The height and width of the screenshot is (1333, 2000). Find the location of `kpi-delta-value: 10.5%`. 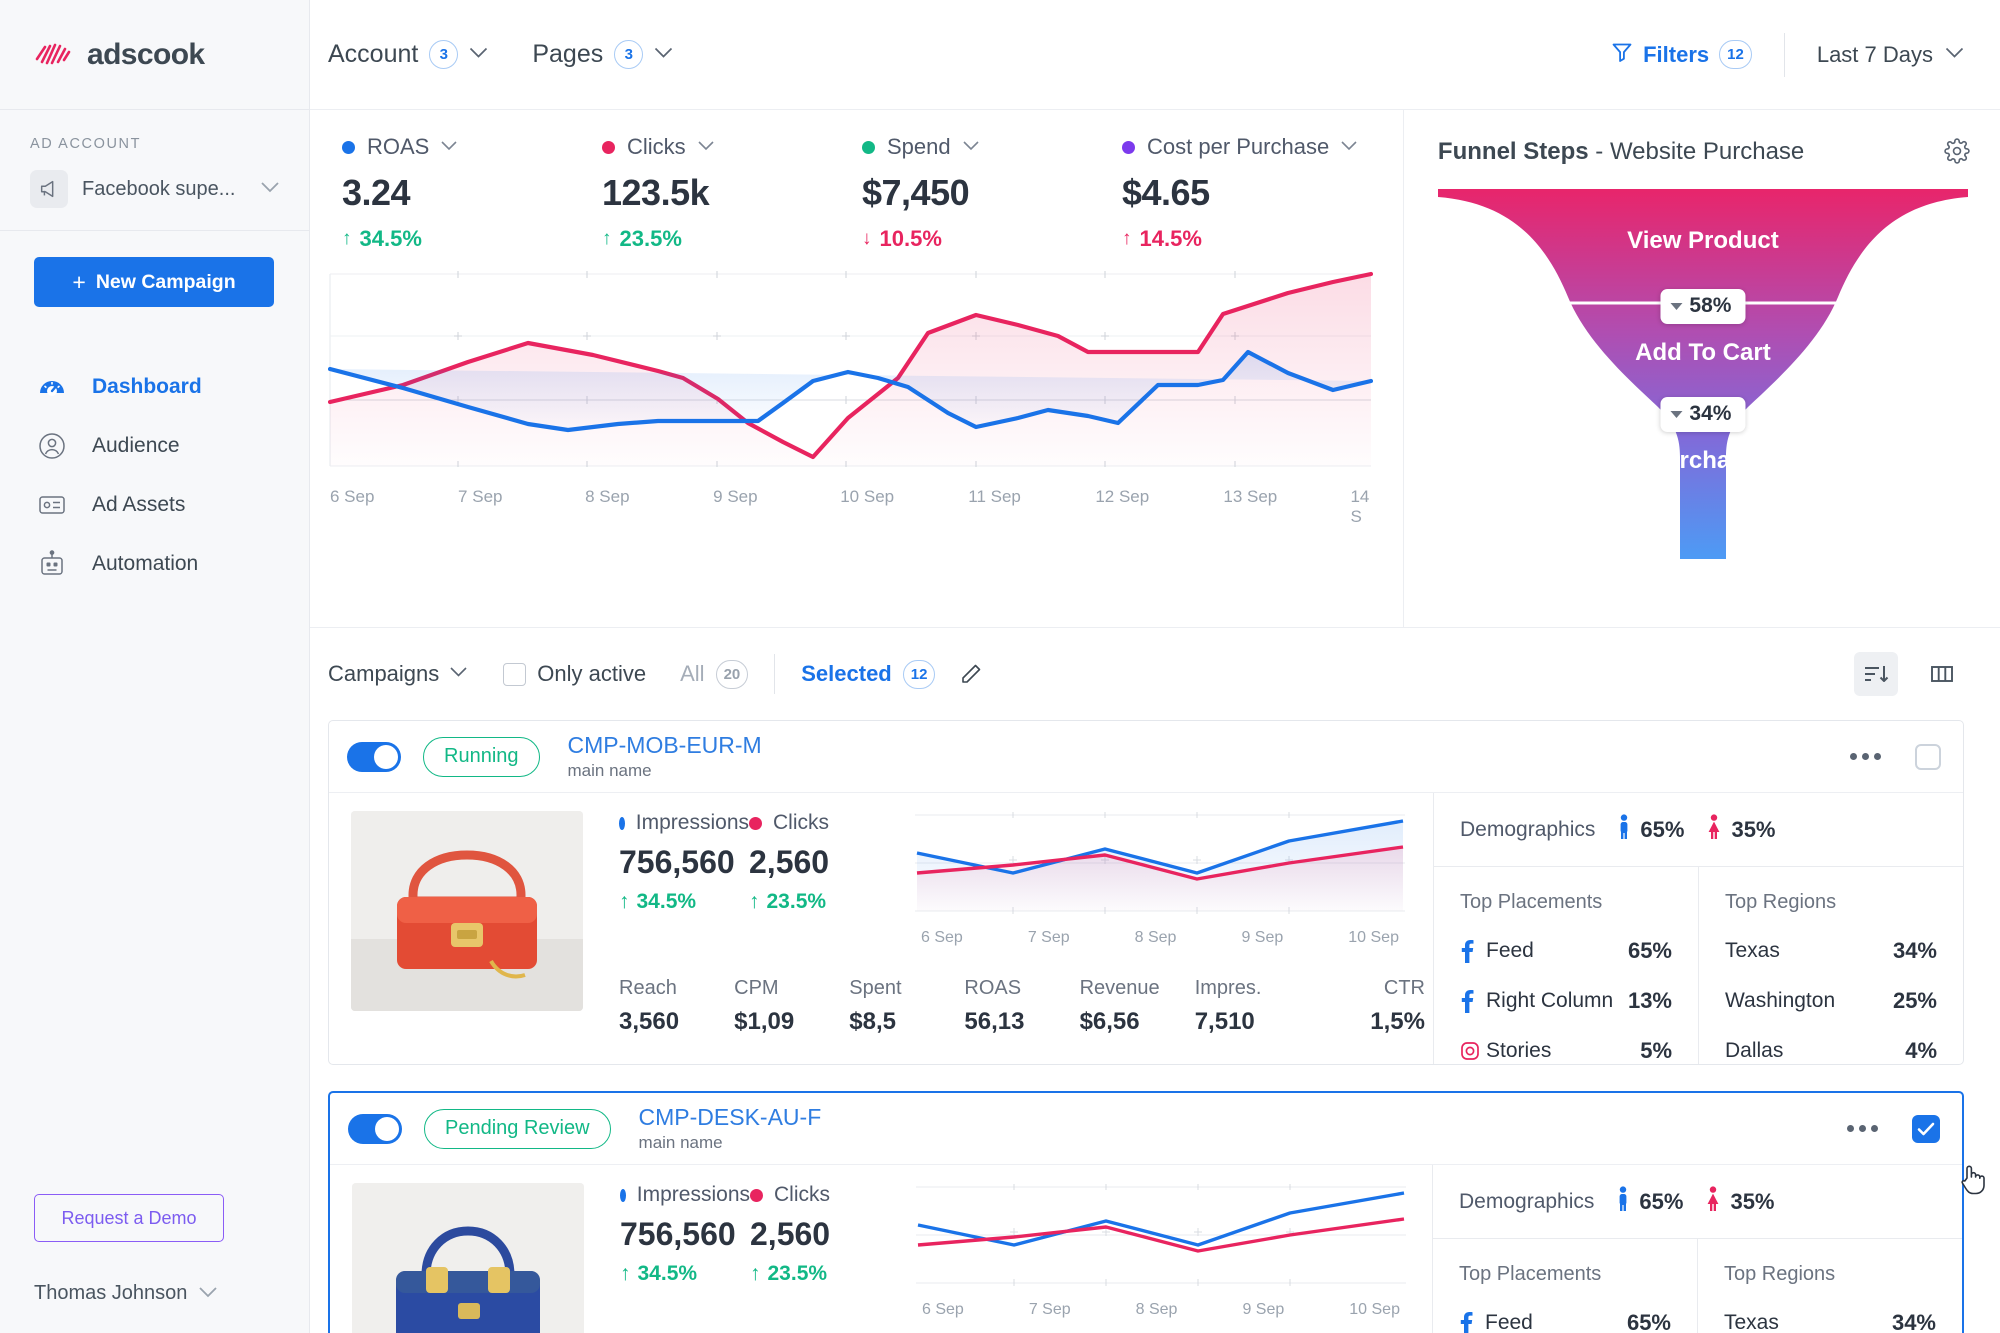

kpi-delta-value: 10.5% is located at coordinates (910, 238).